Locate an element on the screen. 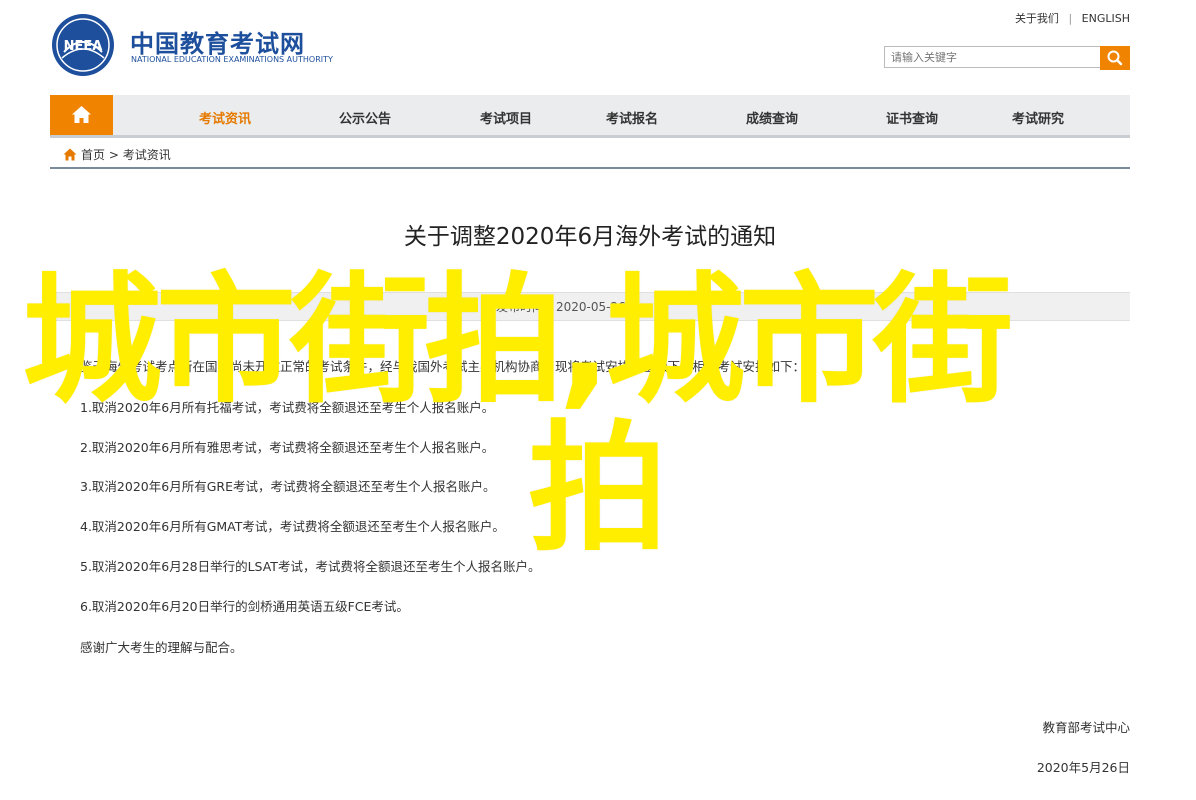 Image resolution: width=1196 pixels, height=800 pixels. breadcrumb-home-link: 首页 is located at coordinates (93, 155).